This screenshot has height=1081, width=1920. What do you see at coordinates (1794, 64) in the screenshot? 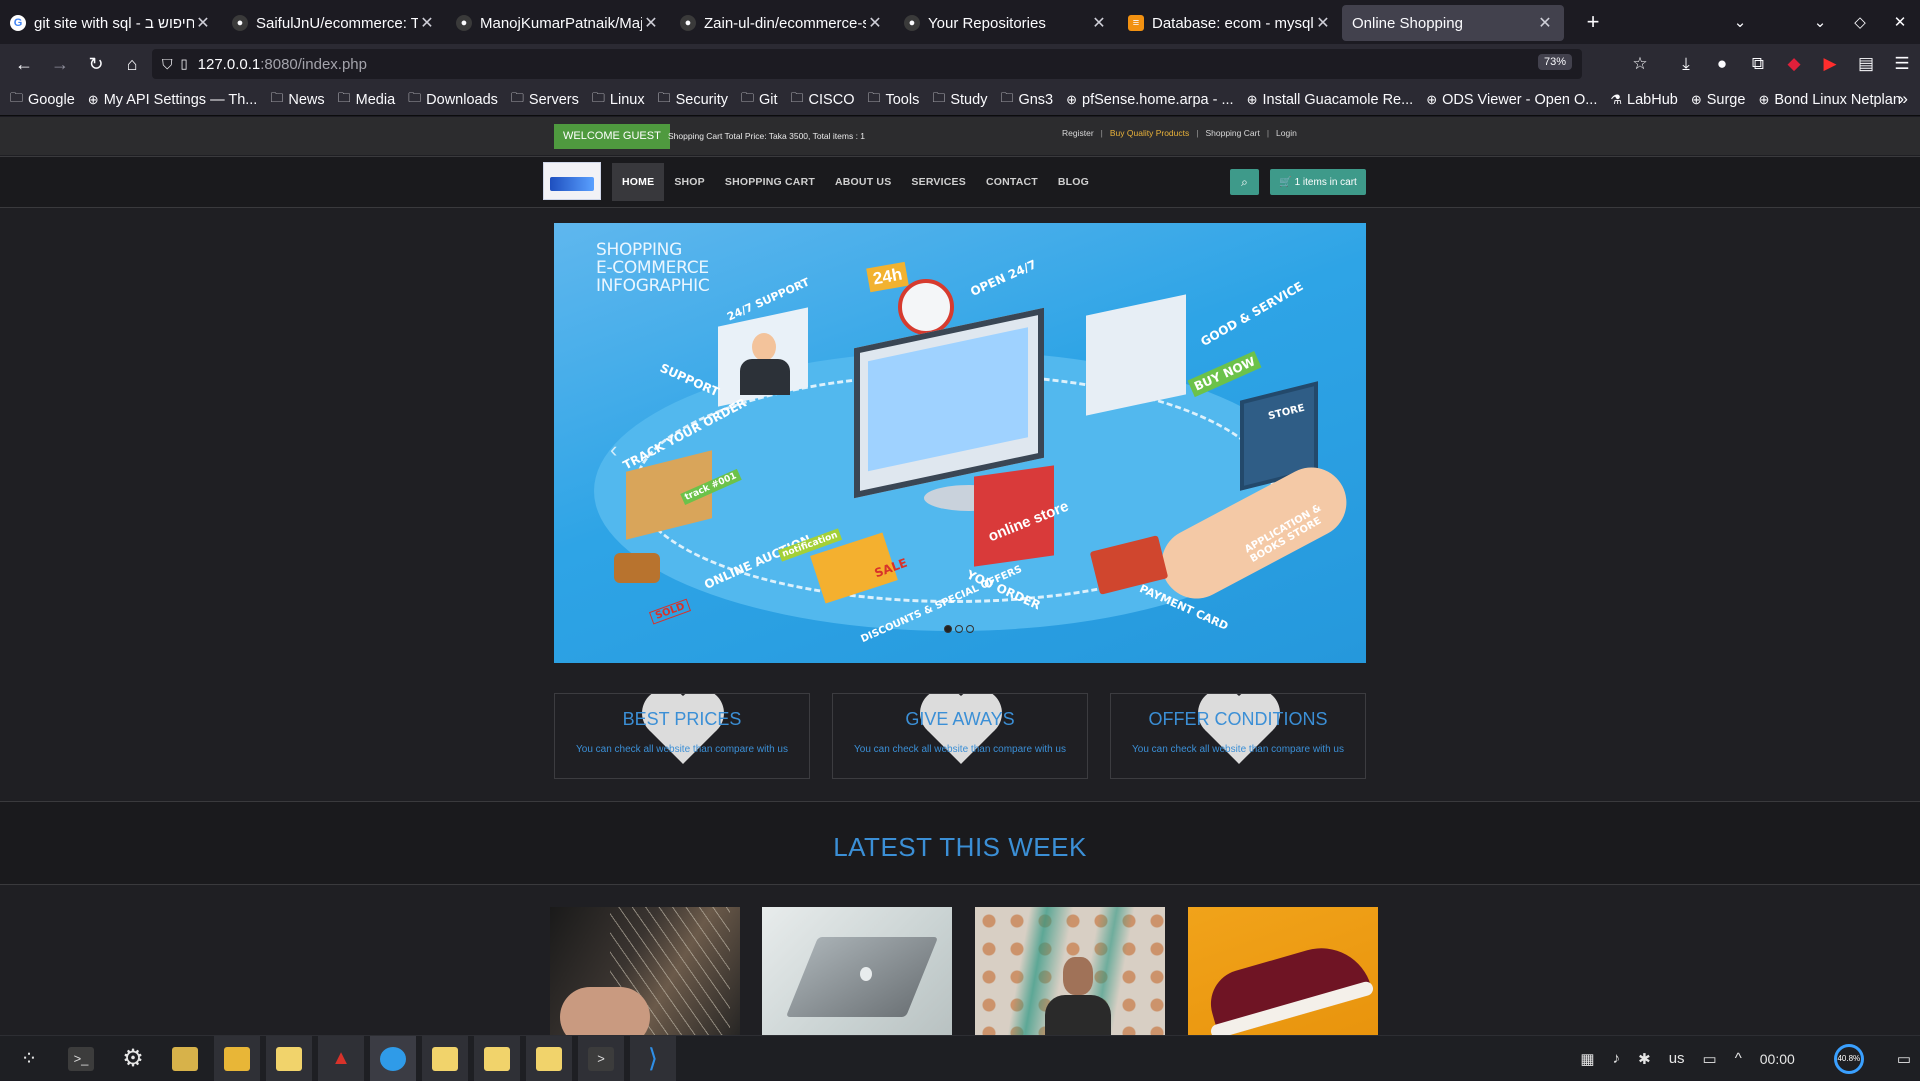
I see `ublock-icon: ◆` at bounding box center [1794, 64].